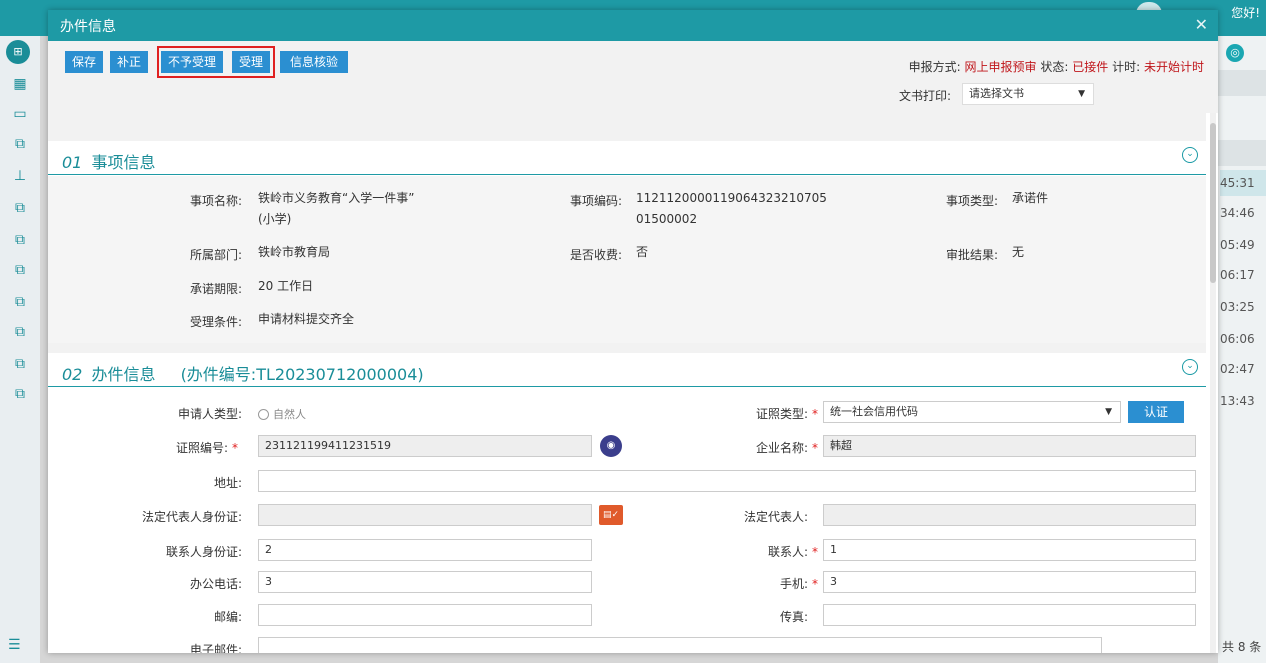 The image size is (1266, 663). Describe the element at coordinates (792, 552) in the screenshot. I see `contact-label: 联系人: *` at that location.